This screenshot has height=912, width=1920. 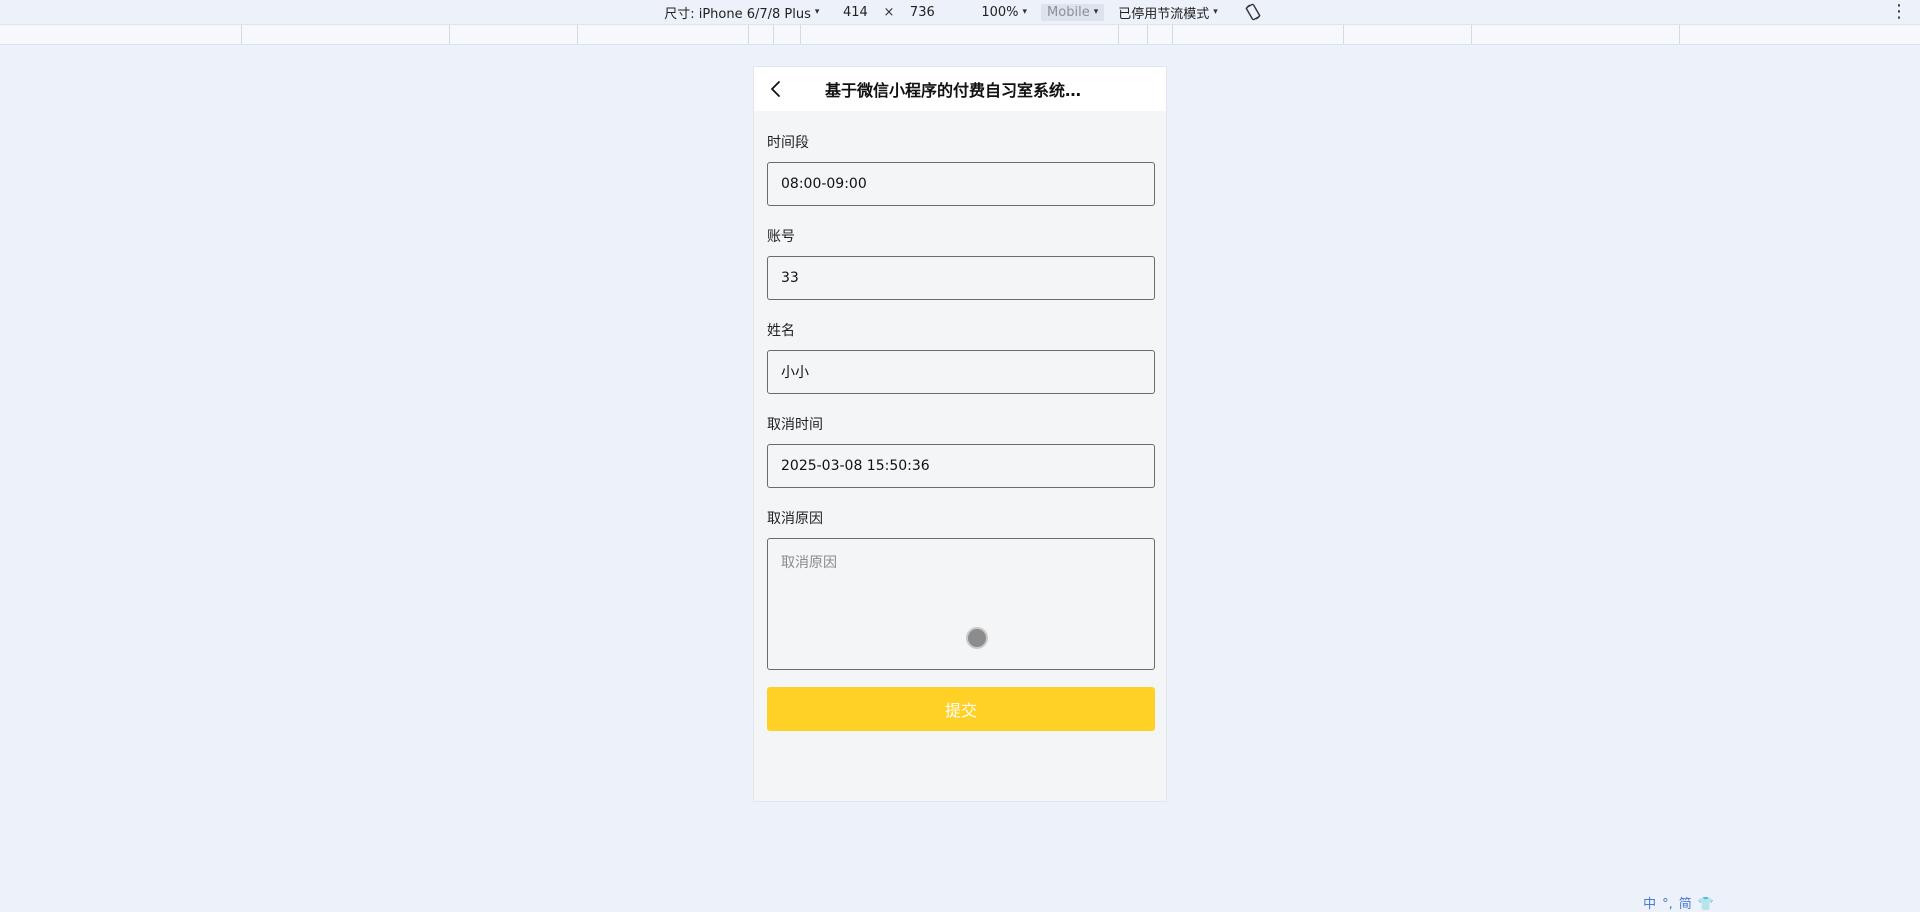 I want to click on back-arrow-icon, so click(x=776, y=89).